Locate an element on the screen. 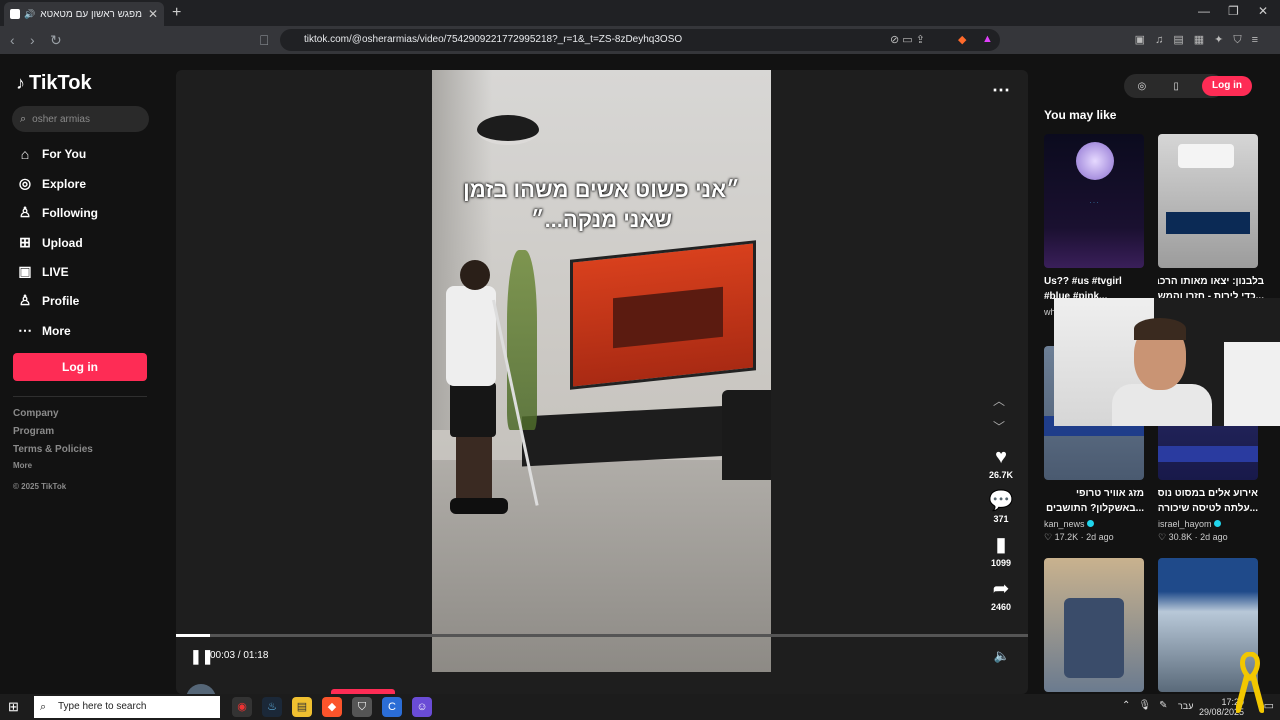  card-title: בלבנון: יצאו מאותו הרכב is located at coordinates (1211, 281).